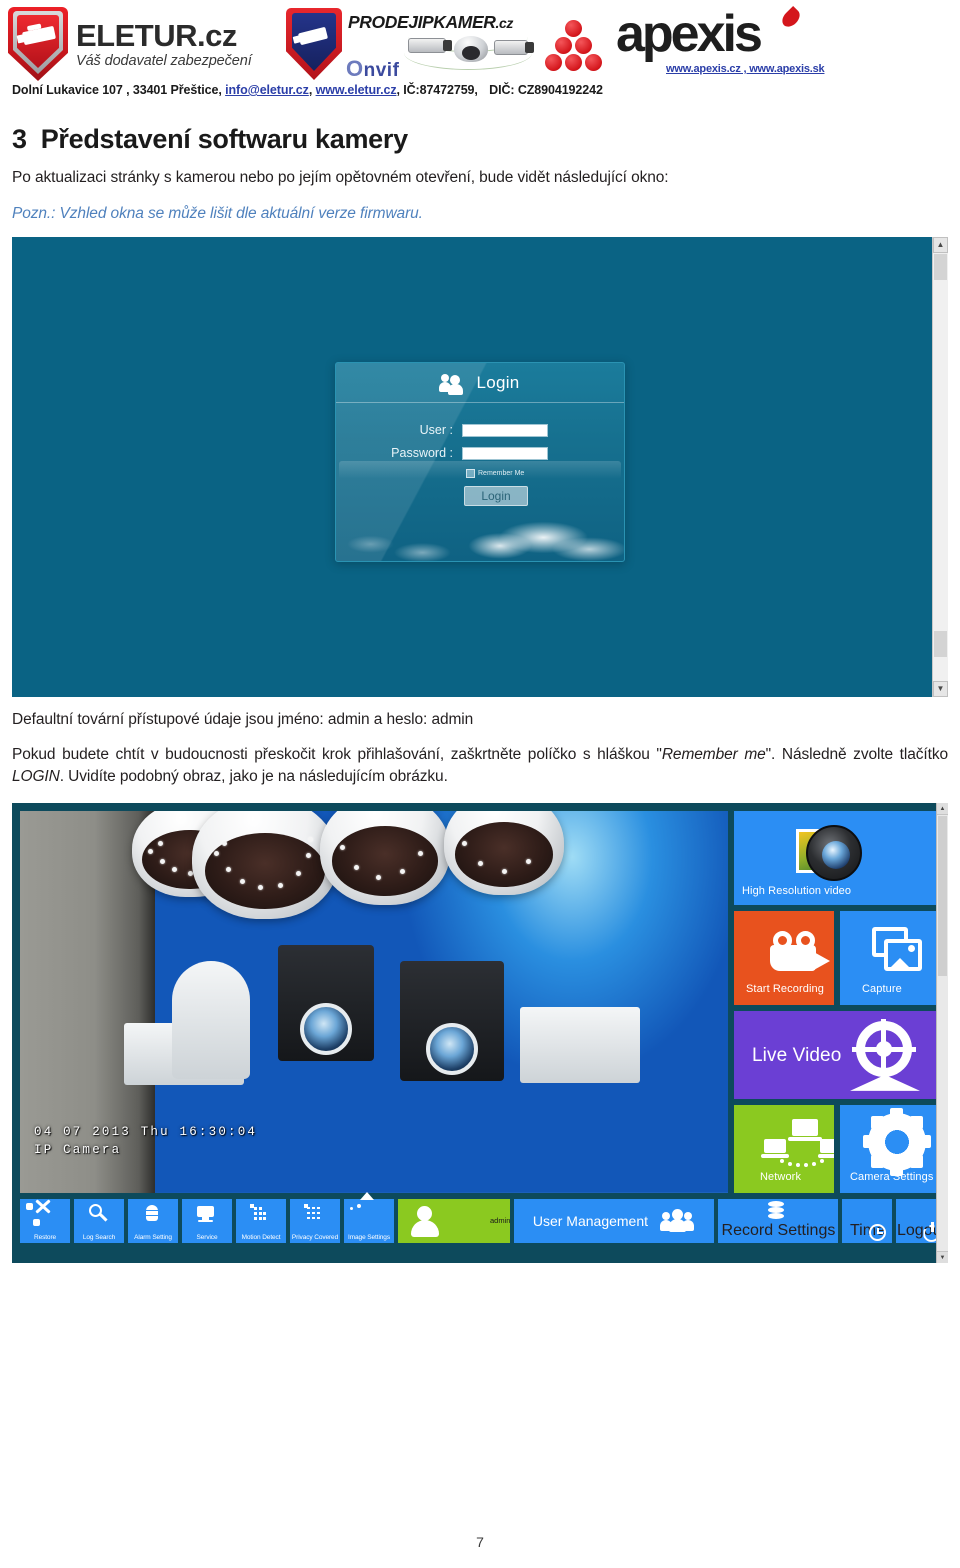 The width and height of the screenshot is (960, 1568). Describe the element at coordinates (78, 1149) in the screenshot. I see `osd-camera-name: IP Camera` at that location.